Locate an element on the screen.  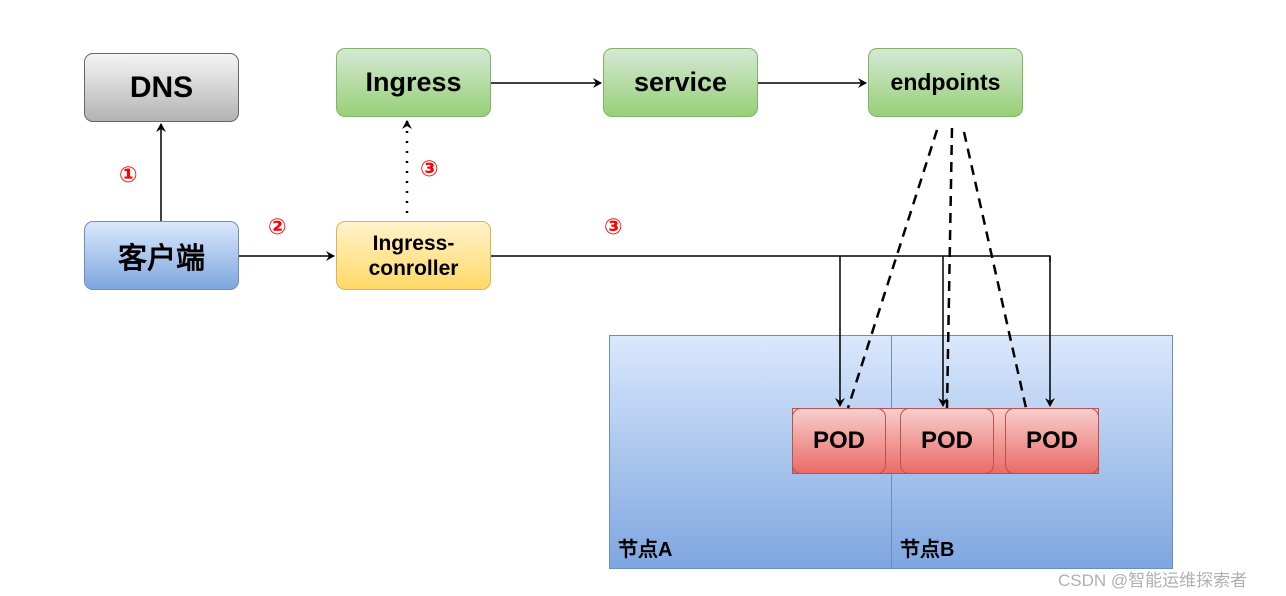
edge-controller-trunk is located at coordinates (771, 258).